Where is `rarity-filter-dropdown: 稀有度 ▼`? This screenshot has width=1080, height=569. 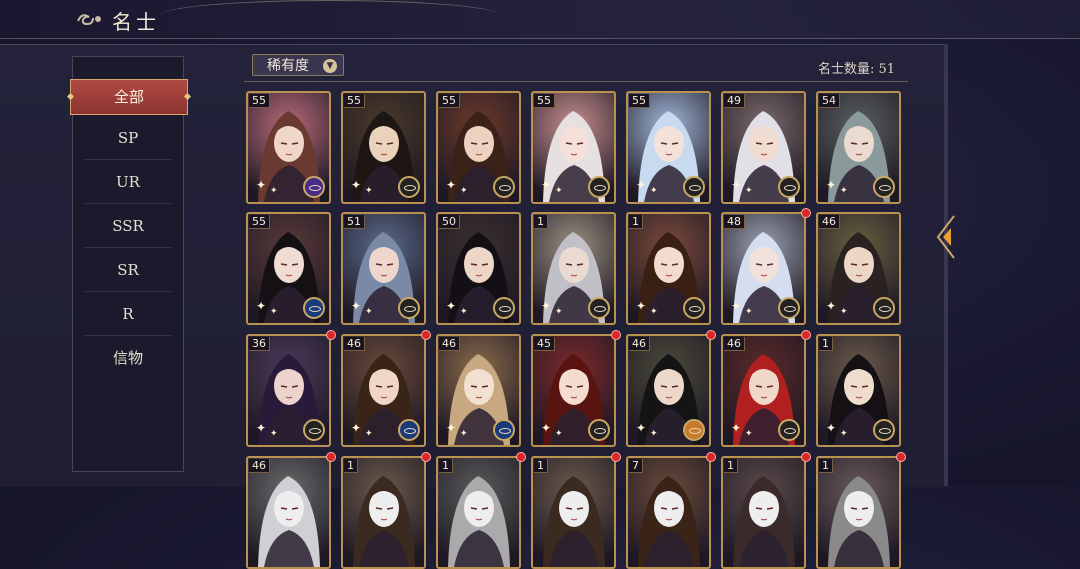
rarity-filter-dropdown: 稀有度 ▼ is located at coordinates (298, 65).